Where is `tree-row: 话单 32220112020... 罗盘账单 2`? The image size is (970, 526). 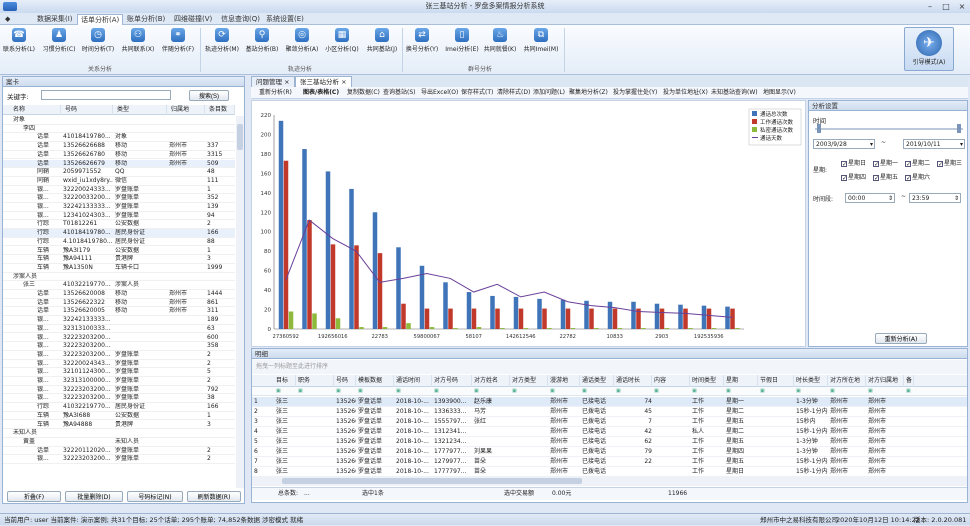 tree-row: 话单 32220112020... 罗盘账单 2 is located at coordinates (119, 451).